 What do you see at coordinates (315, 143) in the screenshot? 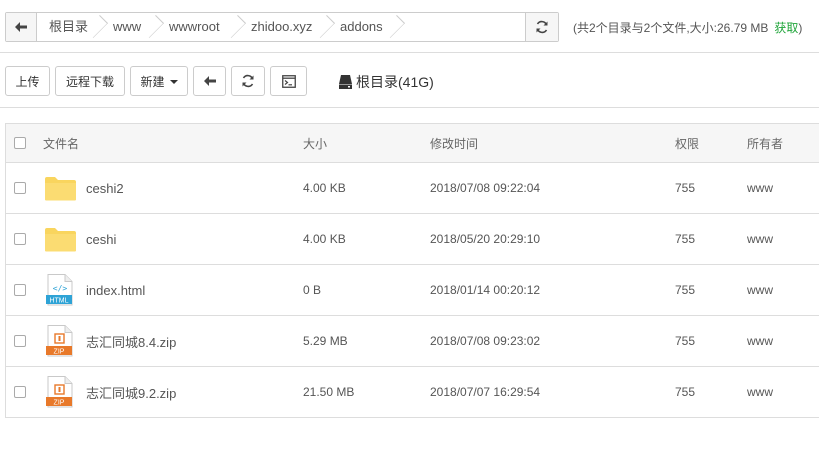
I see `header-size: 大小` at bounding box center [315, 143].